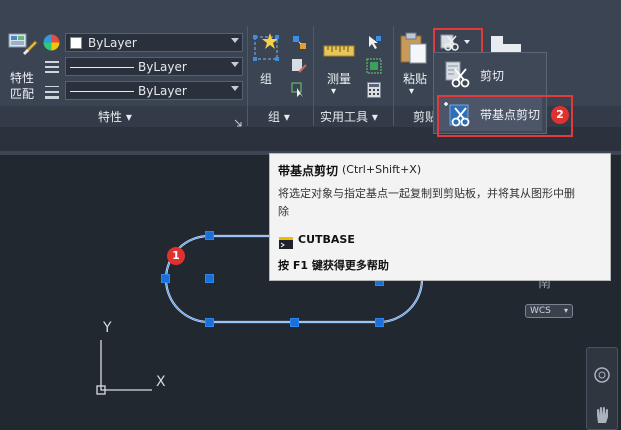  What do you see at coordinates (51, 42) in the screenshot?
I see `color-wheel-icon` at bounding box center [51, 42].